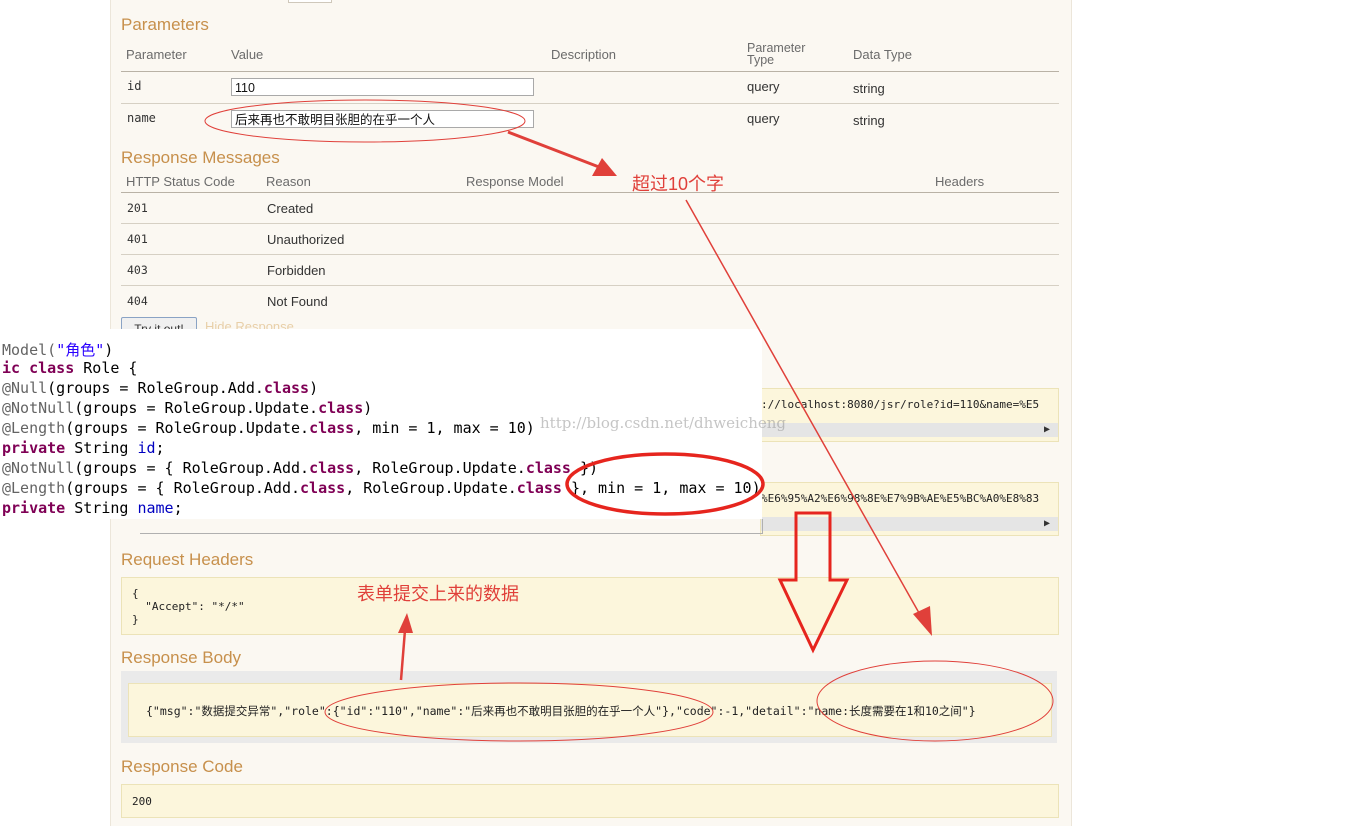  I want to click on down-arrow-icon, so click(813, 582).